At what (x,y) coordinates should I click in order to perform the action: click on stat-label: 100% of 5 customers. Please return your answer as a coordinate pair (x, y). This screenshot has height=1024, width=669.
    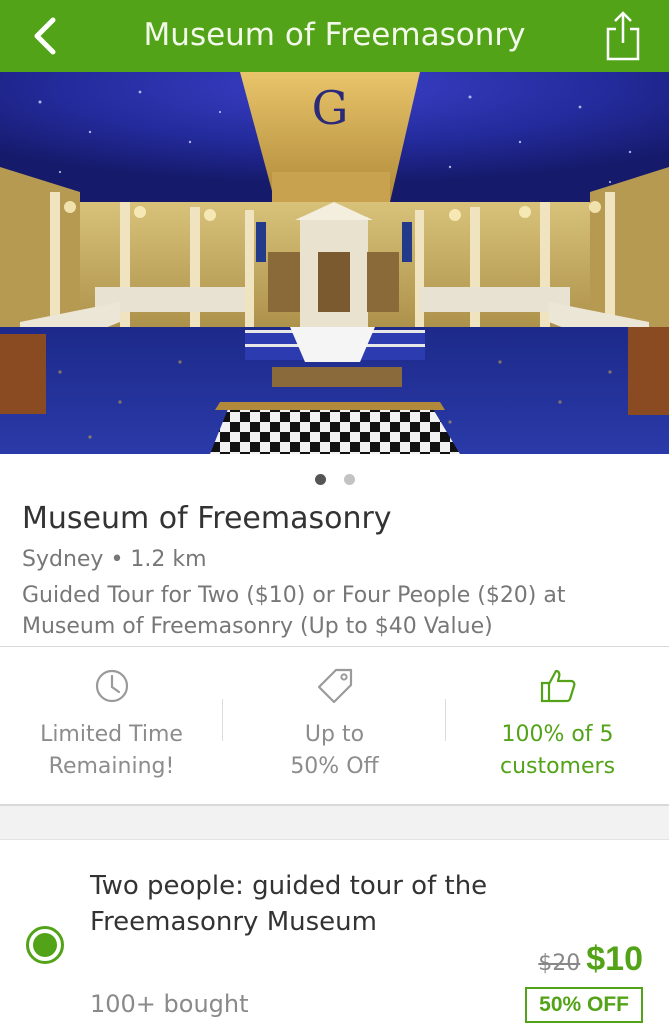
    Looking at the image, I should click on (557, 750).